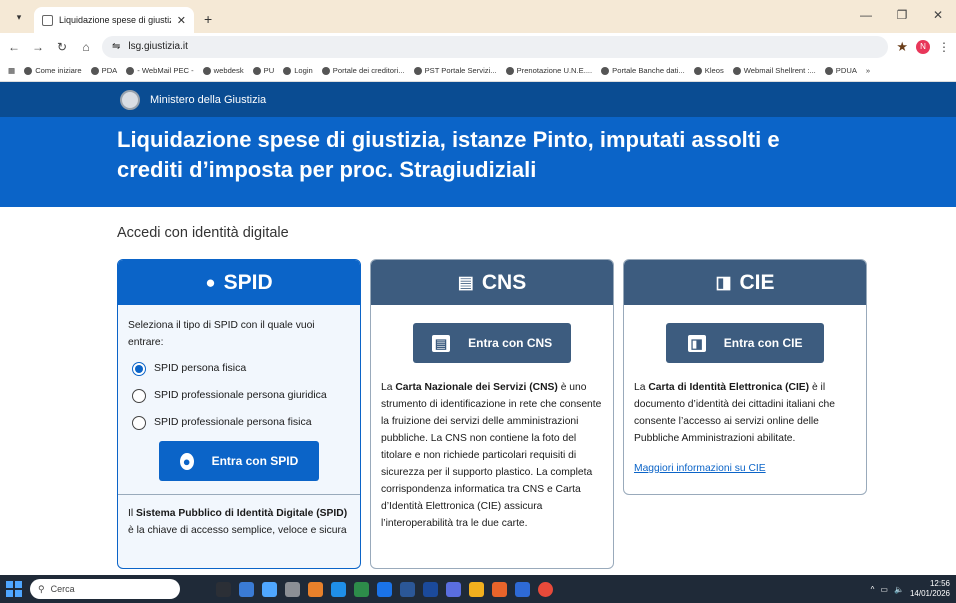 This screenshot has height=603, width=956. Describe the element at coordinates (14, 47) in the screenshot. I see `back-icon: ←` at that location.